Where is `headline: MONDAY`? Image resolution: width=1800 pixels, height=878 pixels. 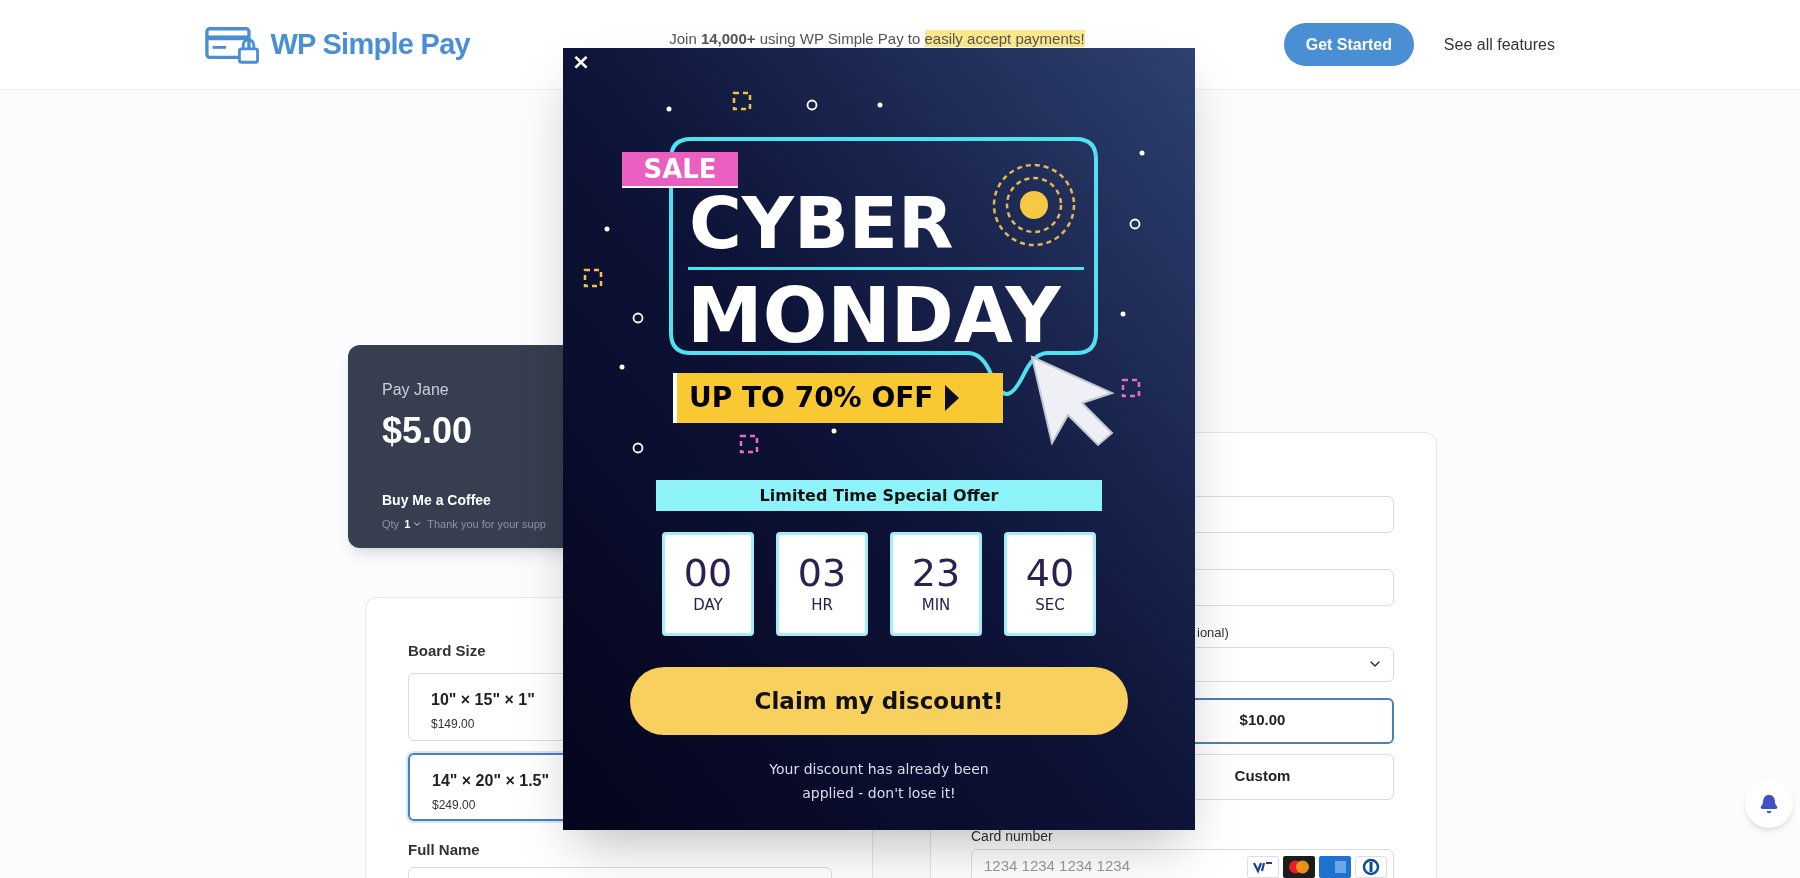
headline: MONDAY is located at coordinates (874, 316).